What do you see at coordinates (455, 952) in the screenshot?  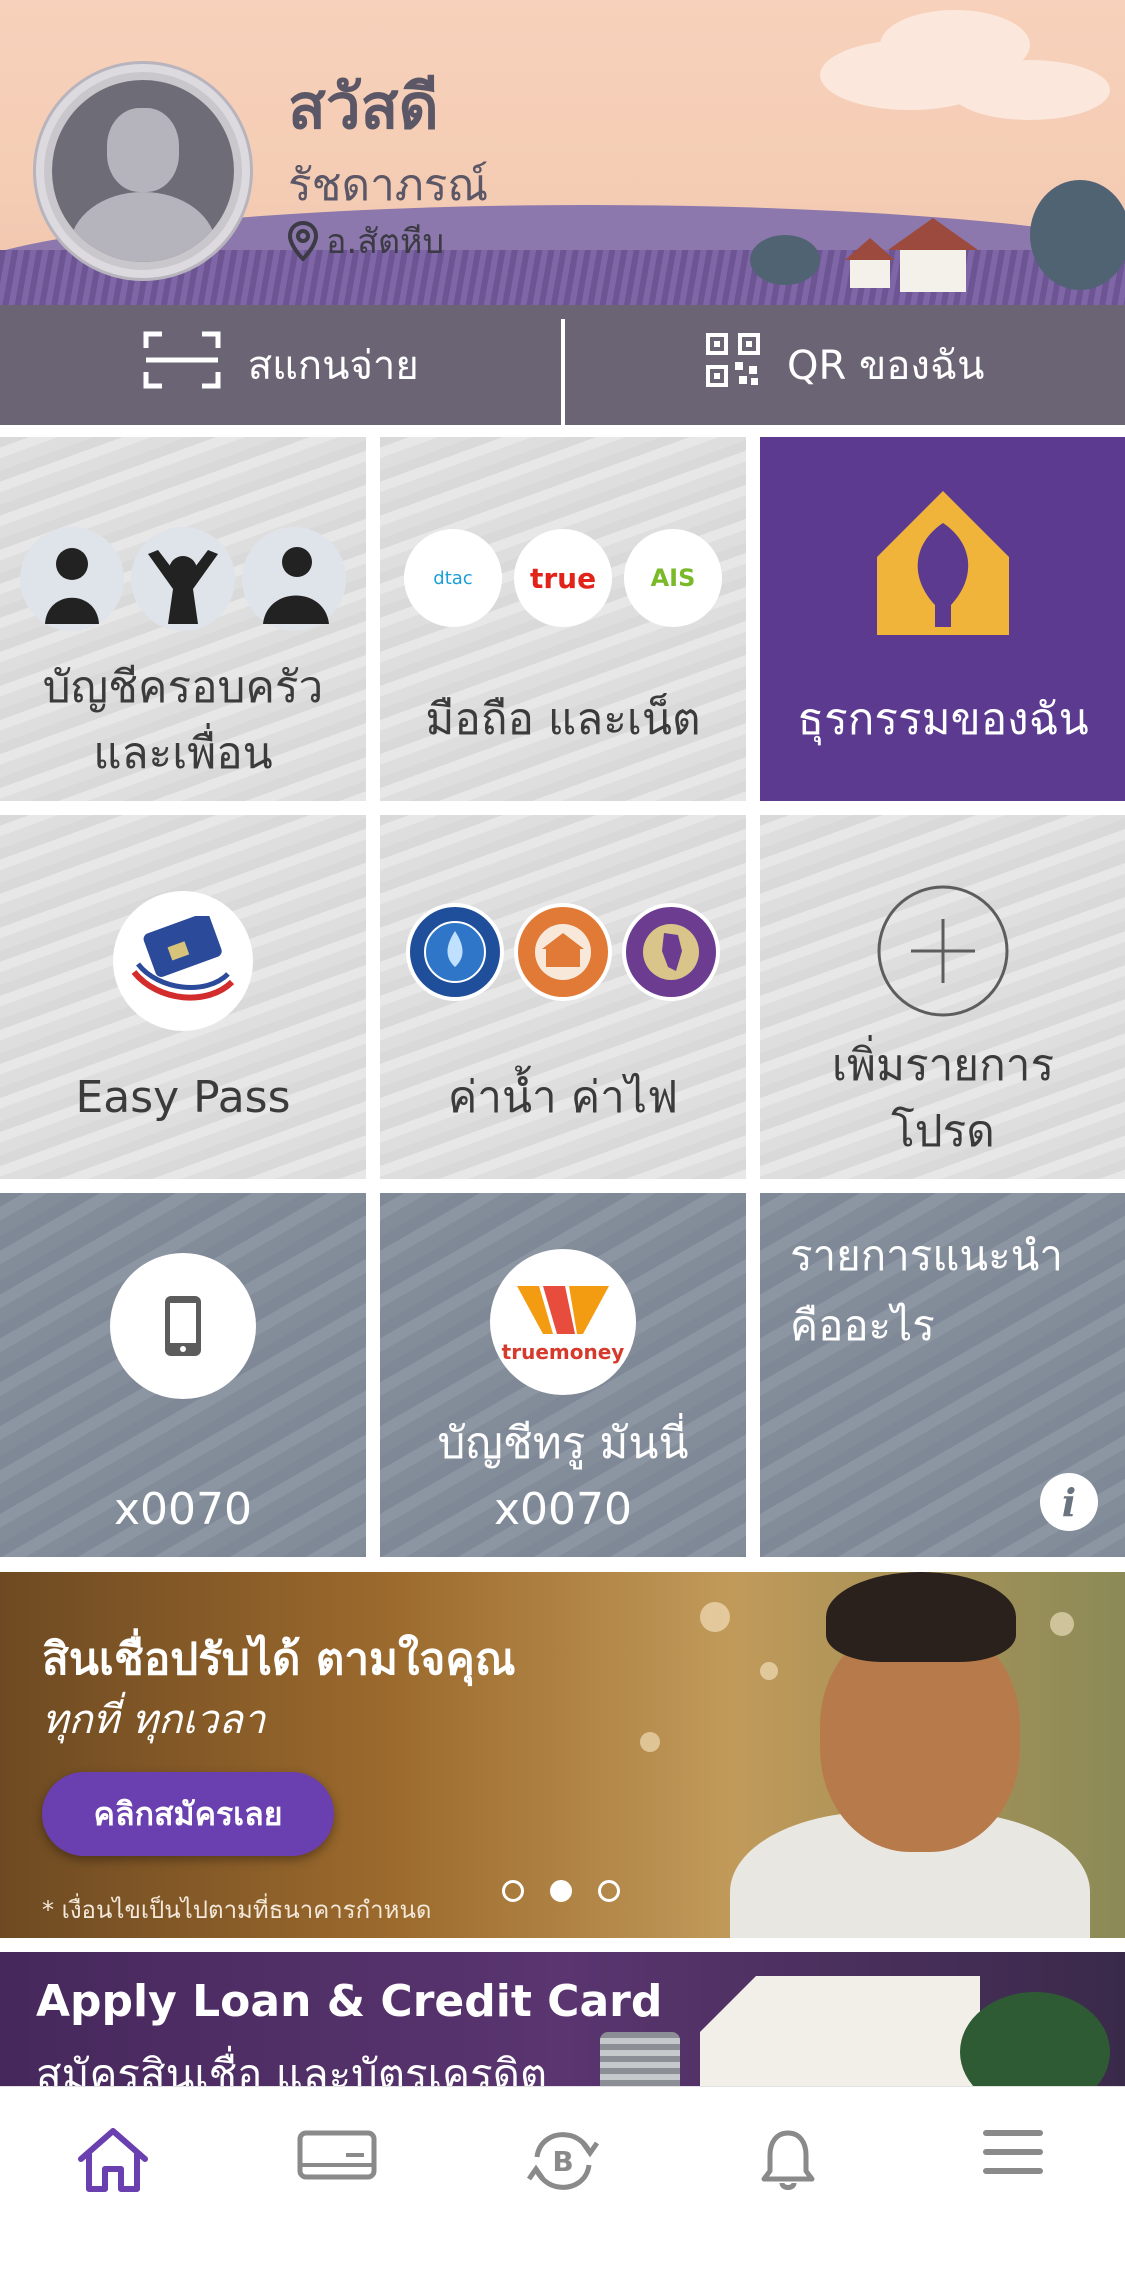 I see `waterworks-logo-icon` at bounding box center [455, 952].